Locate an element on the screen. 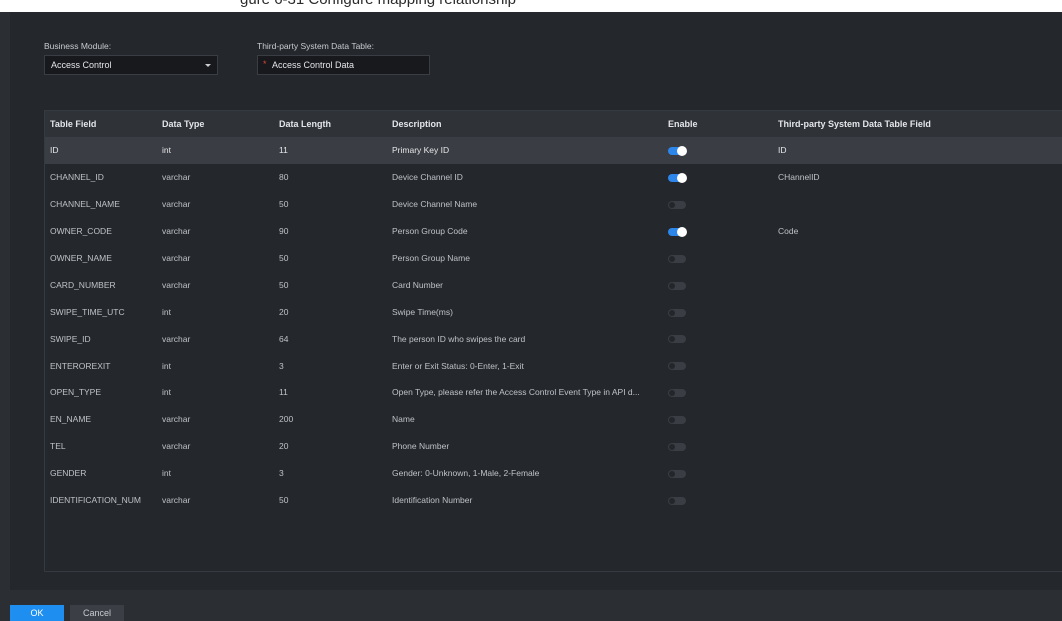  field-cell: IDENTIFICATION_NUM is located at coordinates (95, 500).